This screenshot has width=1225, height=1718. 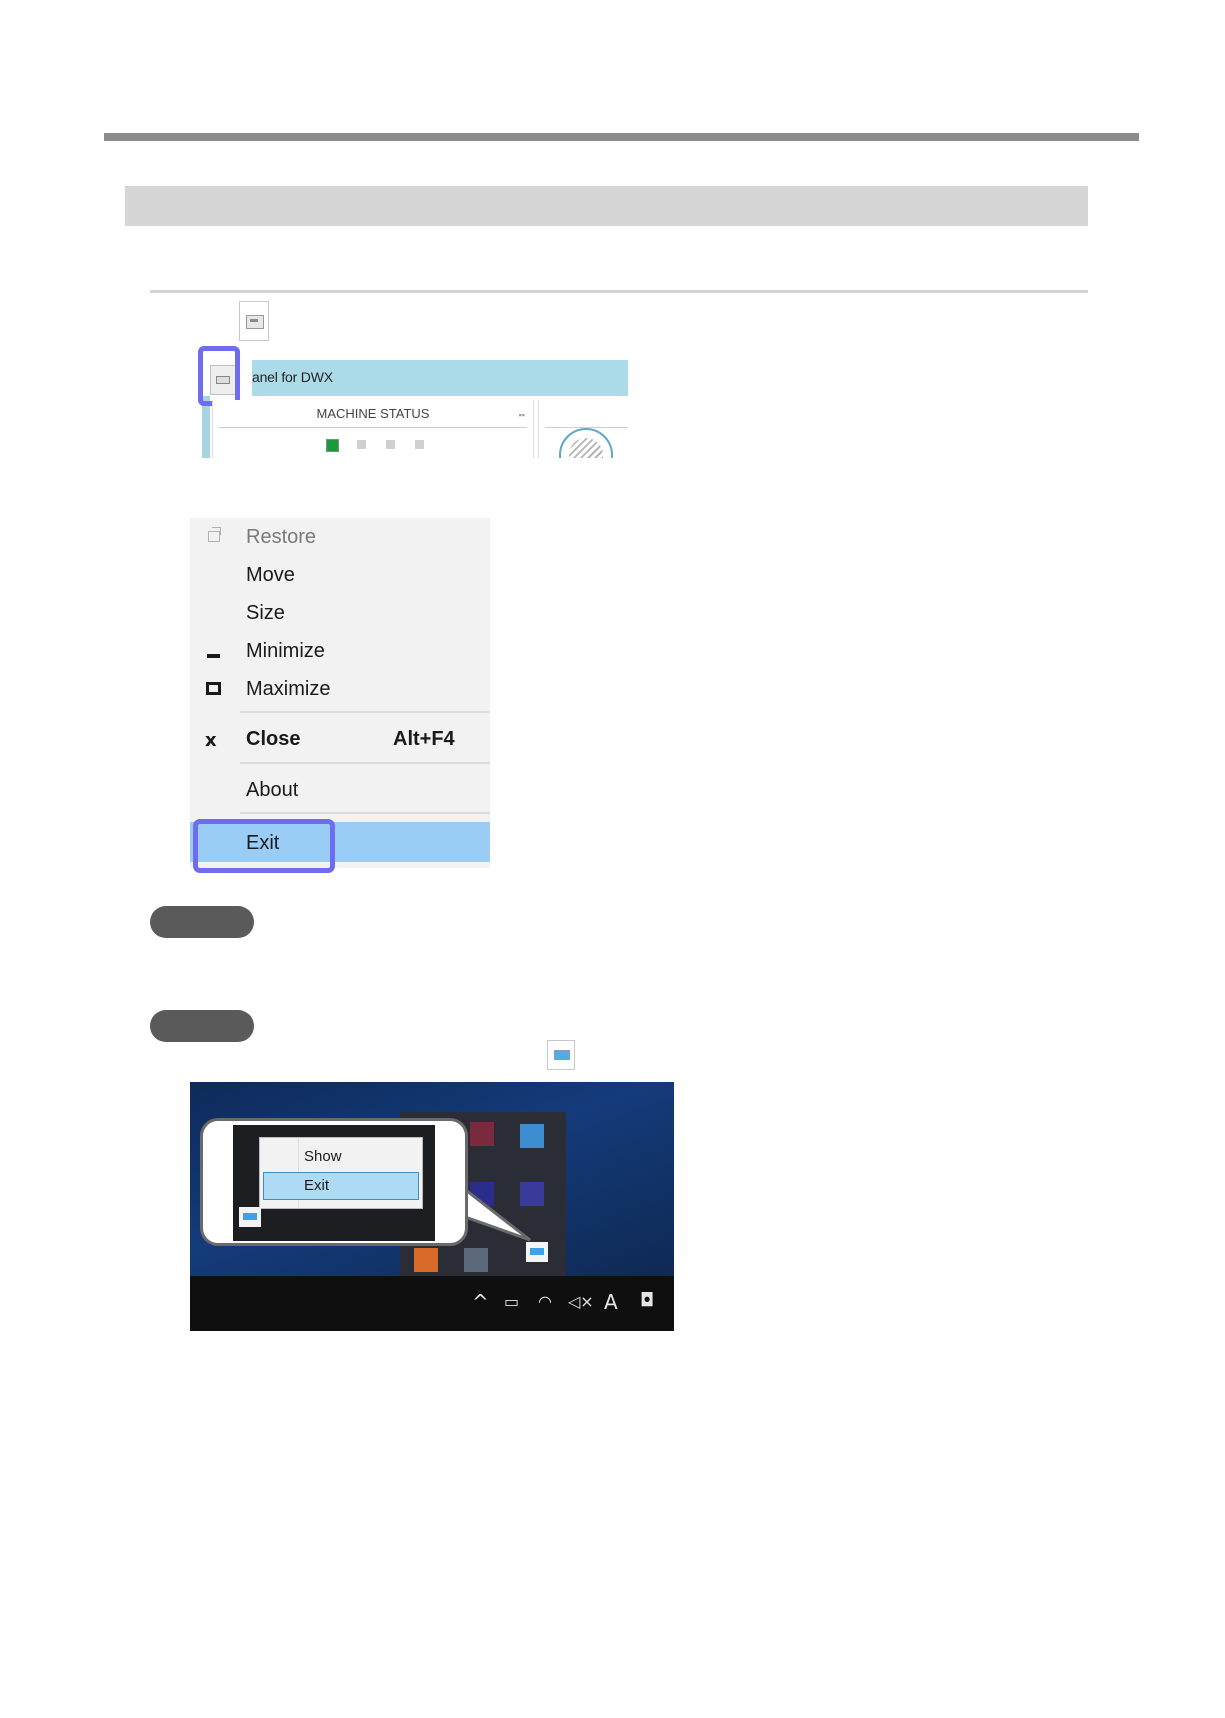 I want to click on menu-item-maximize: Maximize, so click(x=340, y=688).